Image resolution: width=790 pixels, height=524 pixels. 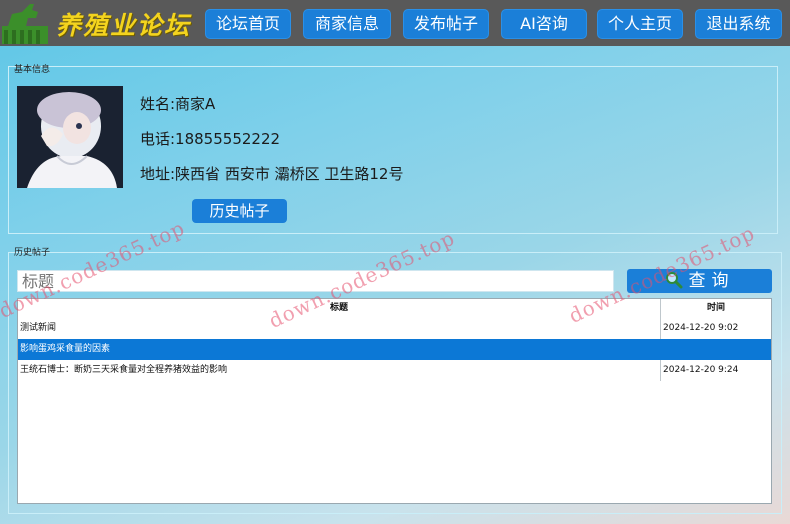 I want to click on title-search-input, so click(x=315, y=281).